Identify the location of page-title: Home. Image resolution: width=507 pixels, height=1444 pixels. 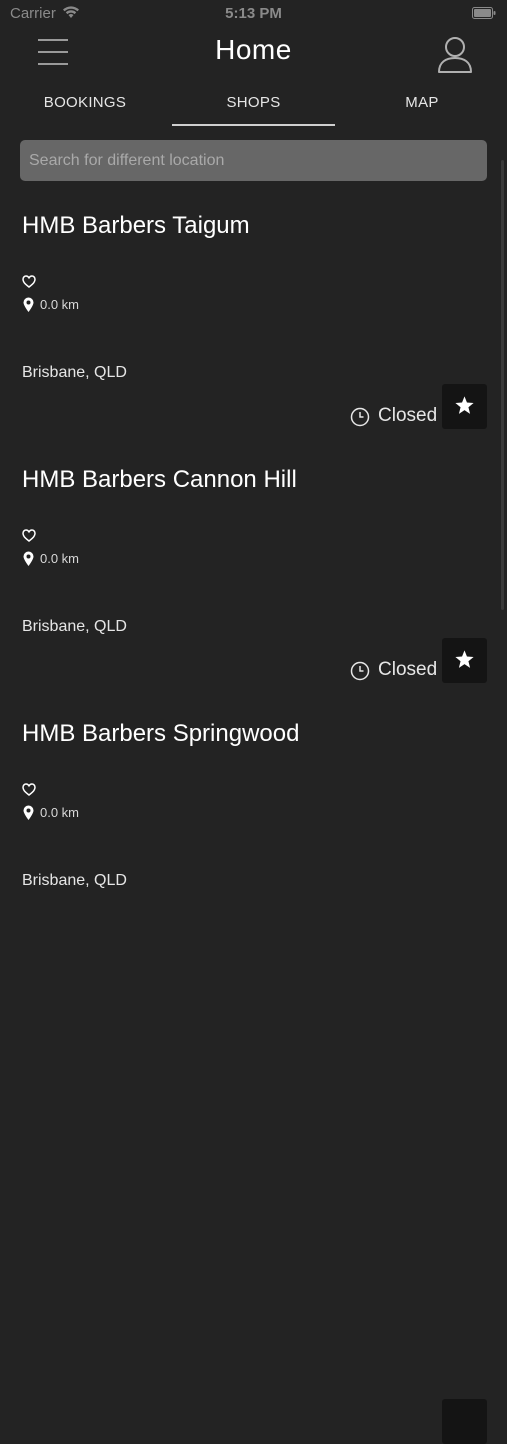
(253, 49).